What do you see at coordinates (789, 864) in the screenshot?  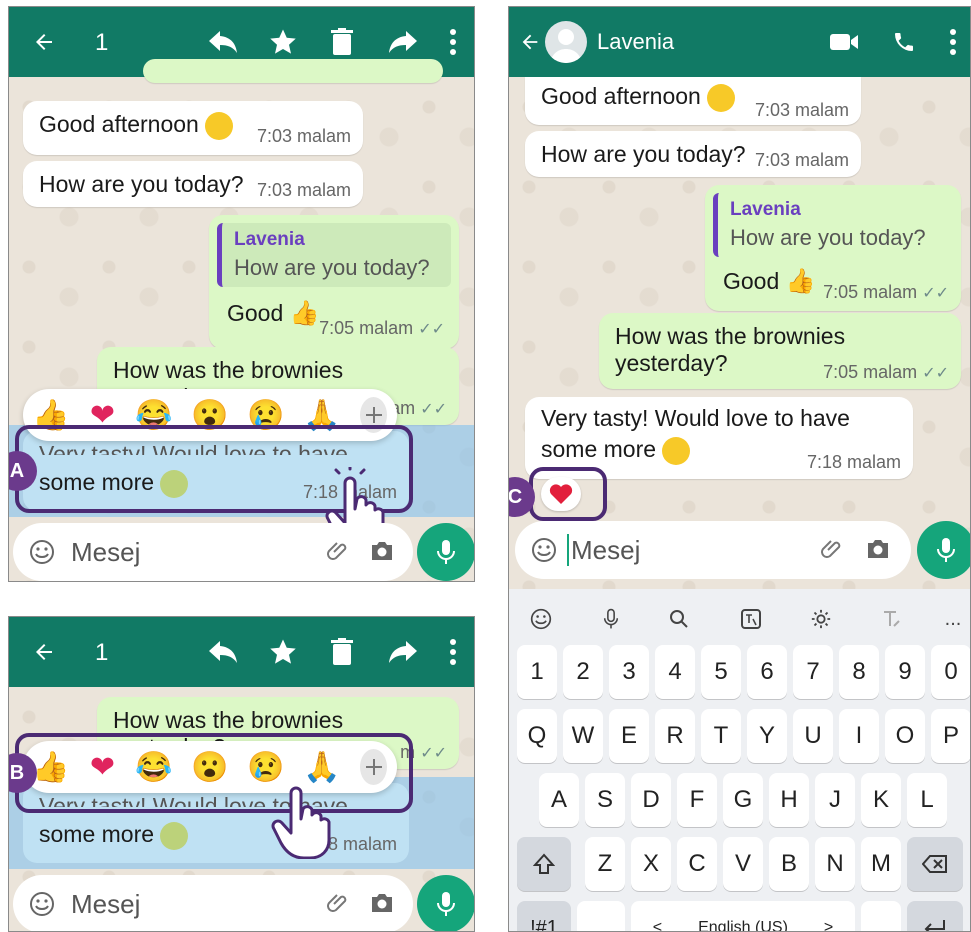 I see `letter-key-b: B` at bounding box center [789, 864].